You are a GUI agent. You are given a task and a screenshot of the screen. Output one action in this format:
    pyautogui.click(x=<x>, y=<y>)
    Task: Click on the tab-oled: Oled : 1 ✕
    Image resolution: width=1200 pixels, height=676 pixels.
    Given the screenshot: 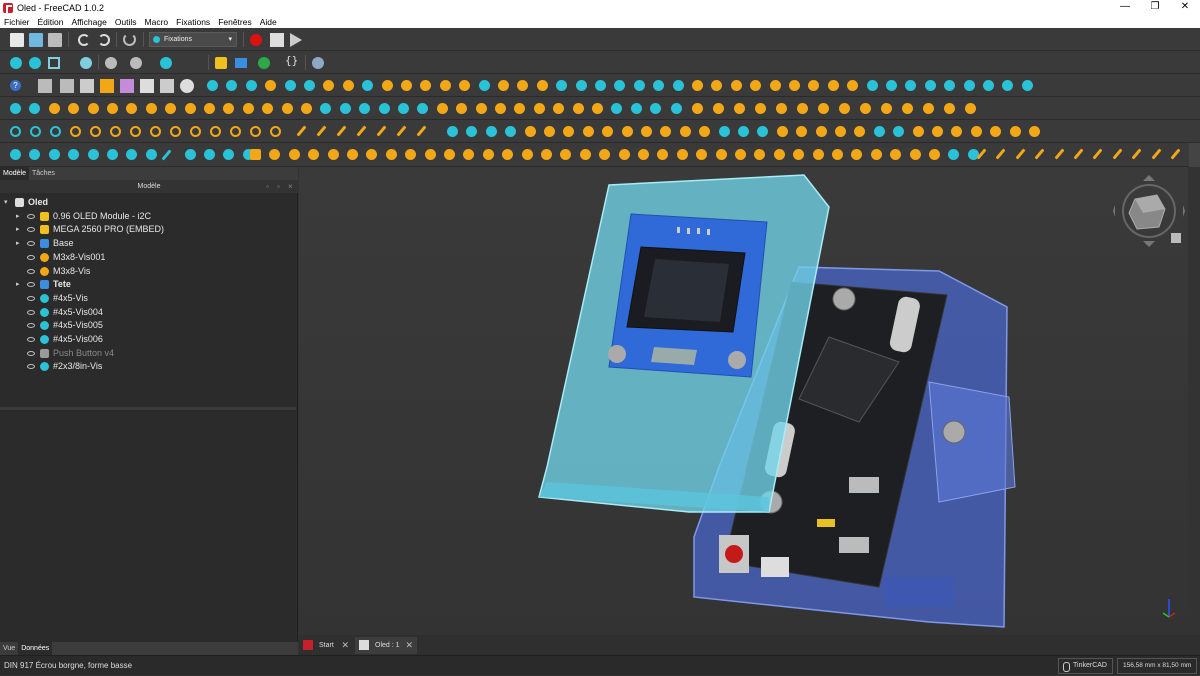 What is the action you would take?
    pyautogui.click(x=386, y=645)
    